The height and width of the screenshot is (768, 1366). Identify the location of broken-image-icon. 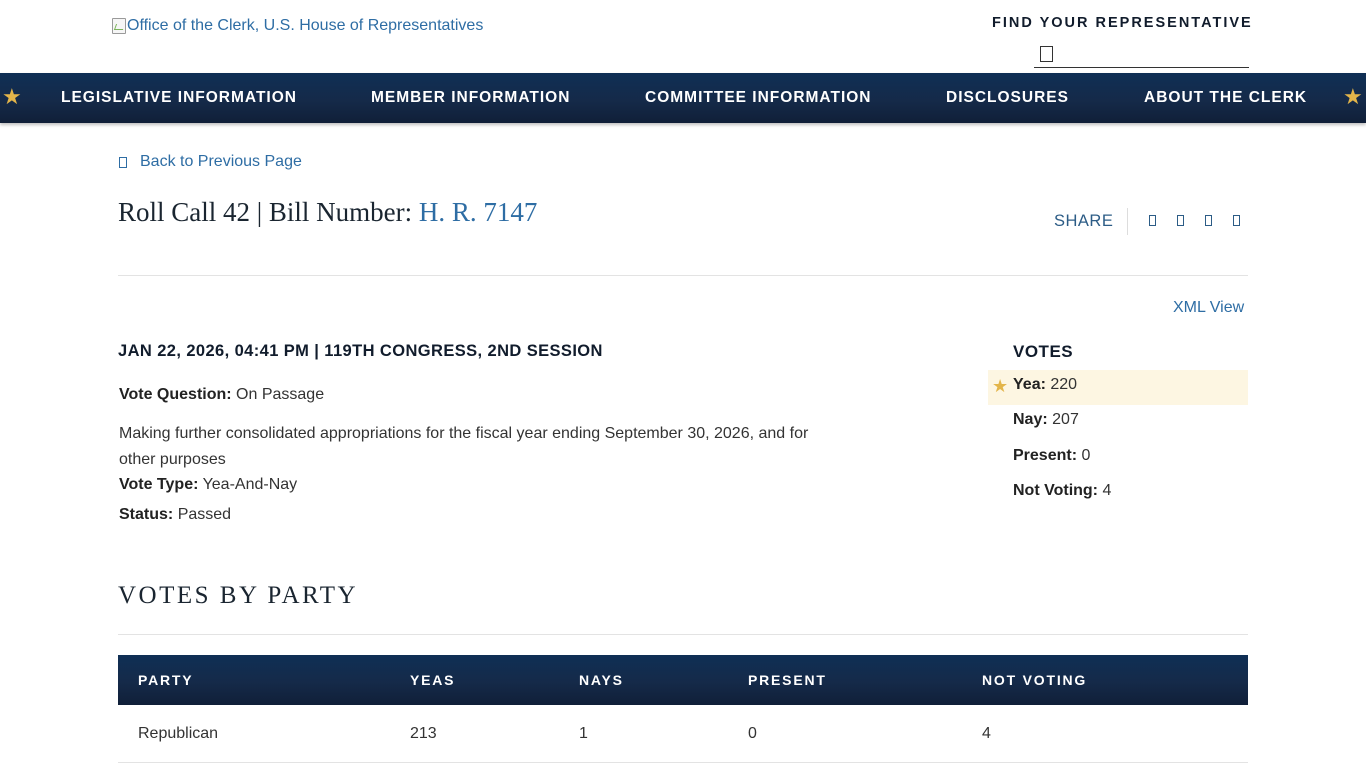
(119, 26).